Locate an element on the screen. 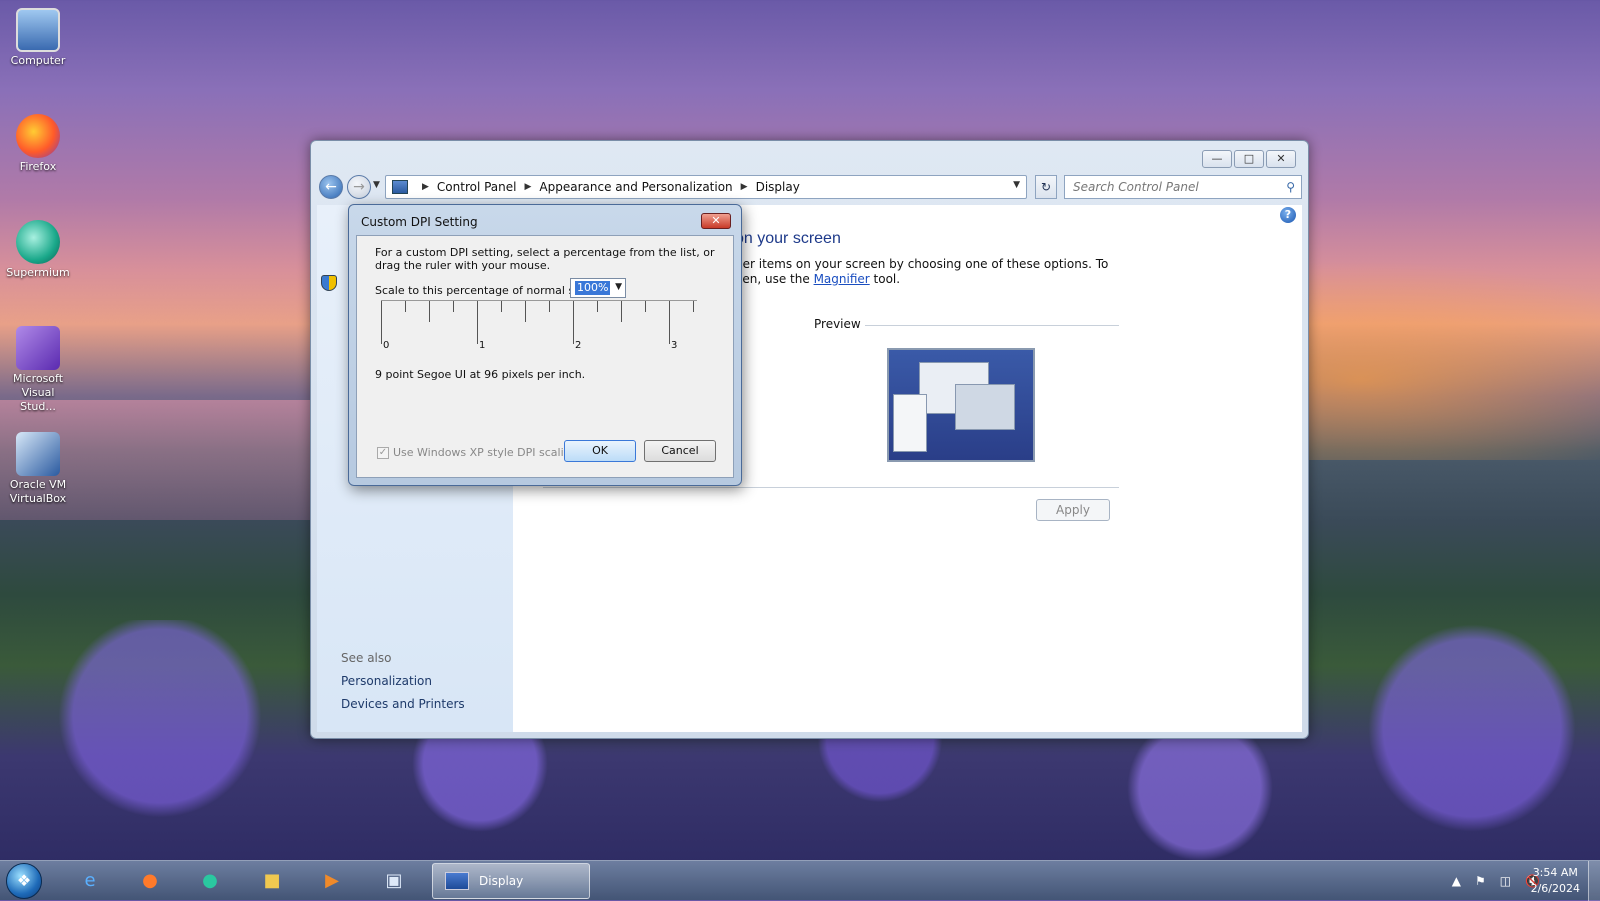 The width and height of the screenshot is (1600, 901). media-player-icon: ▶ is located at coordinates (332, 881).